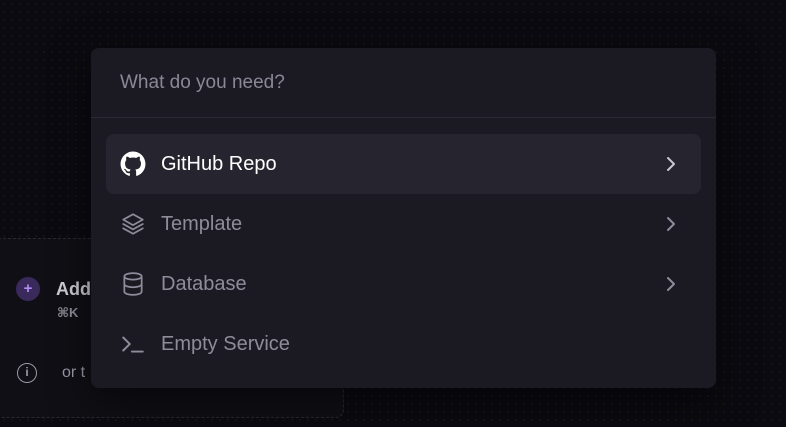 Image resolution: width=786 pixels, height=427 pixels. Describe the element at coordinates (73, 288) in the screenshot. I see `add-service-label: Add` at that location.